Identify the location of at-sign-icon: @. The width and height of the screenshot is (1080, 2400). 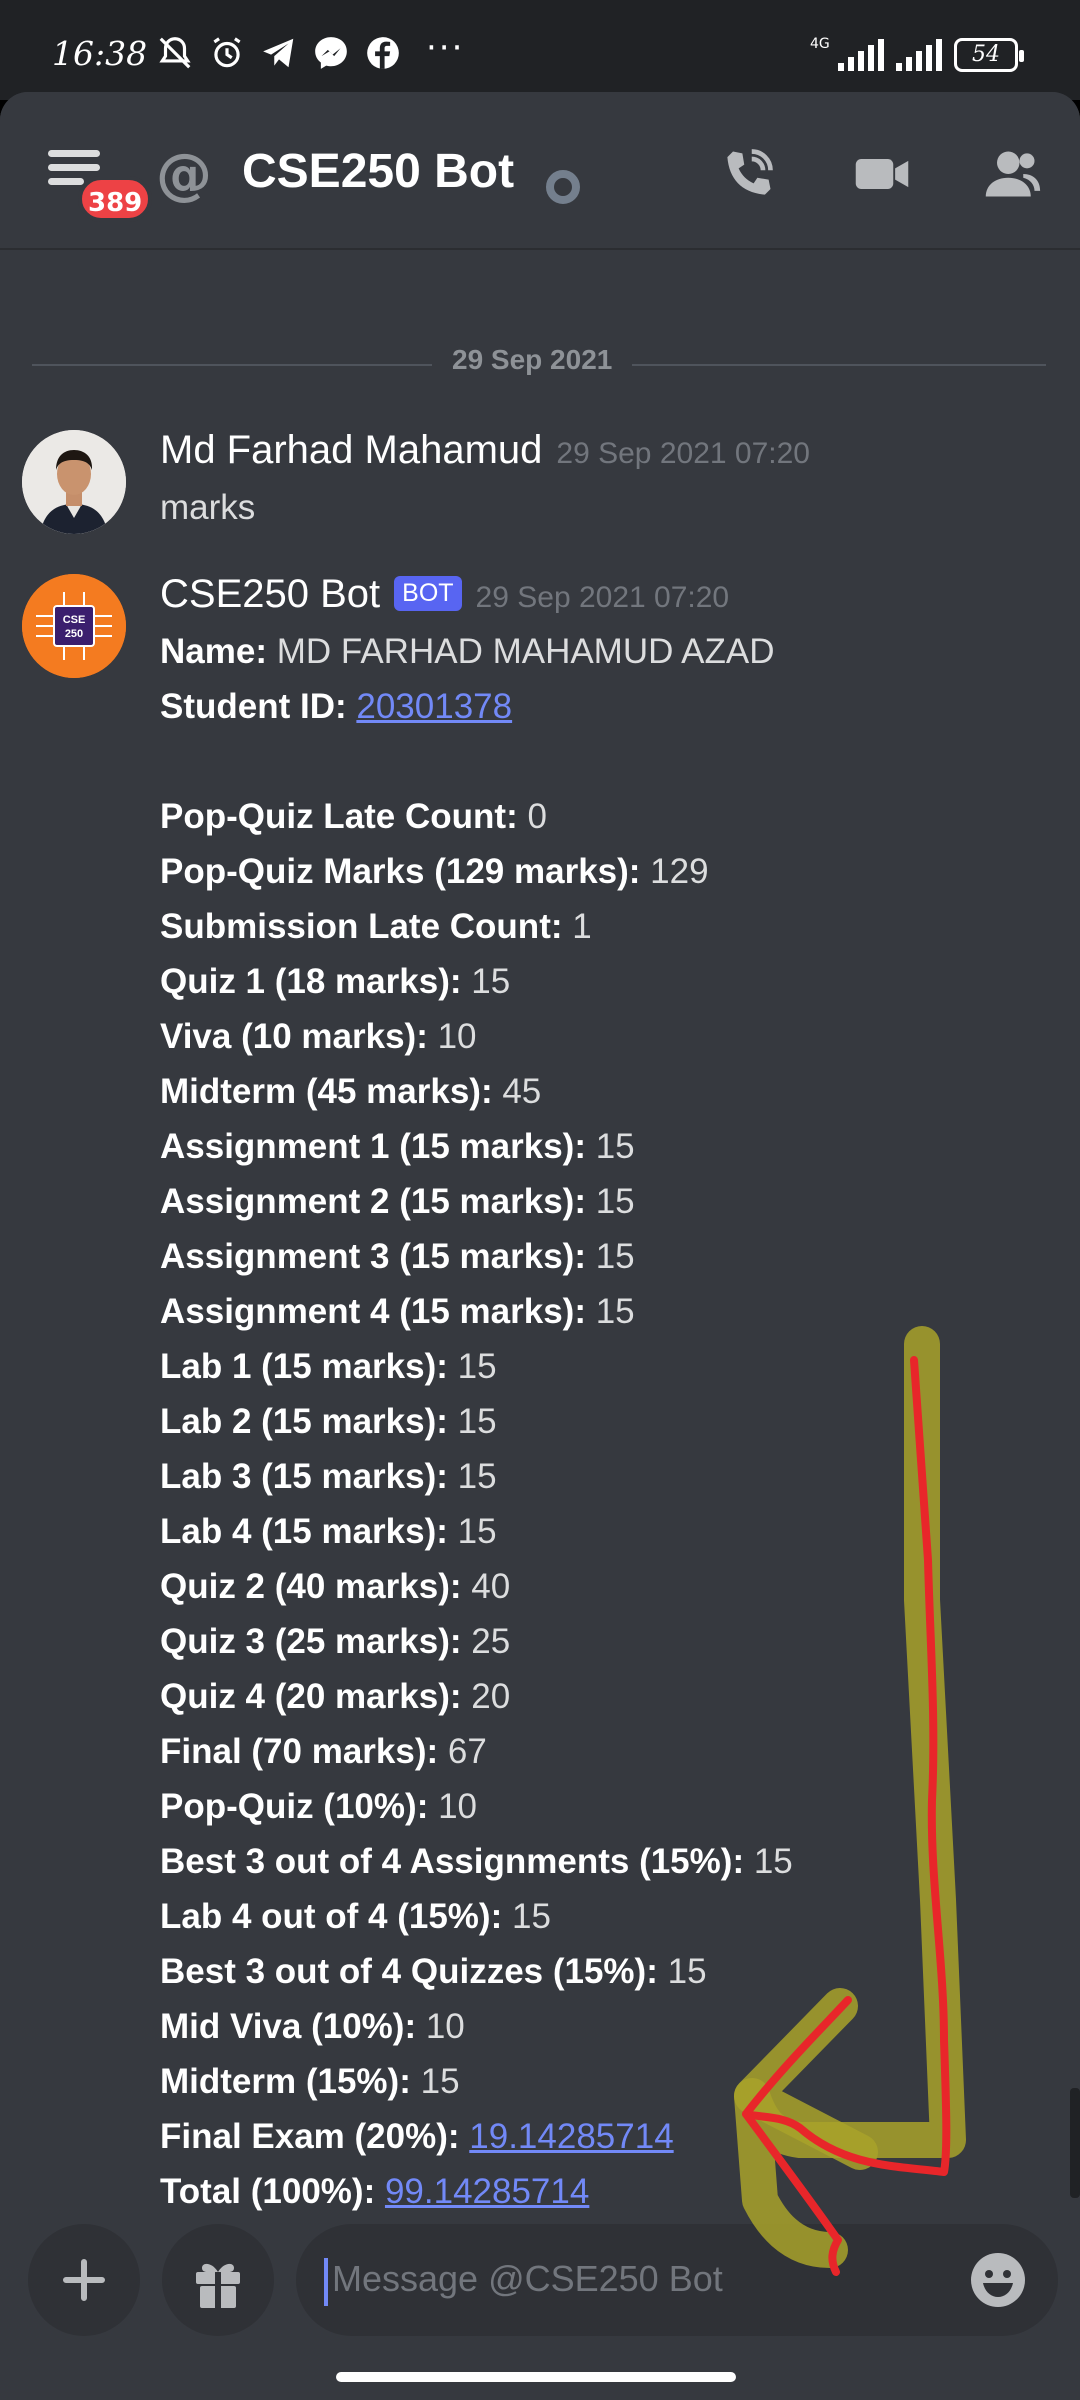
(184, 174).